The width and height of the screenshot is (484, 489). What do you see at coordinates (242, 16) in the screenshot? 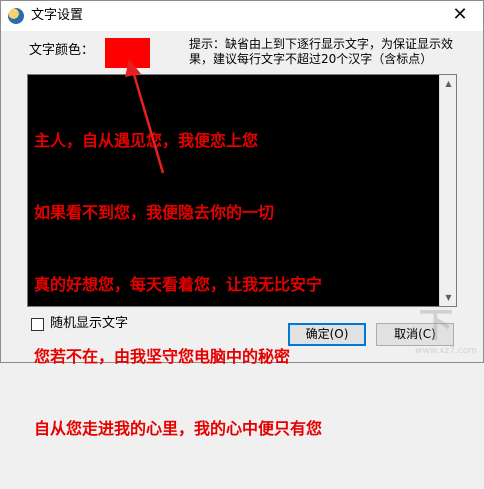
I see `title-bar: 文字设置 ✕` at bounding box center [242, 16].